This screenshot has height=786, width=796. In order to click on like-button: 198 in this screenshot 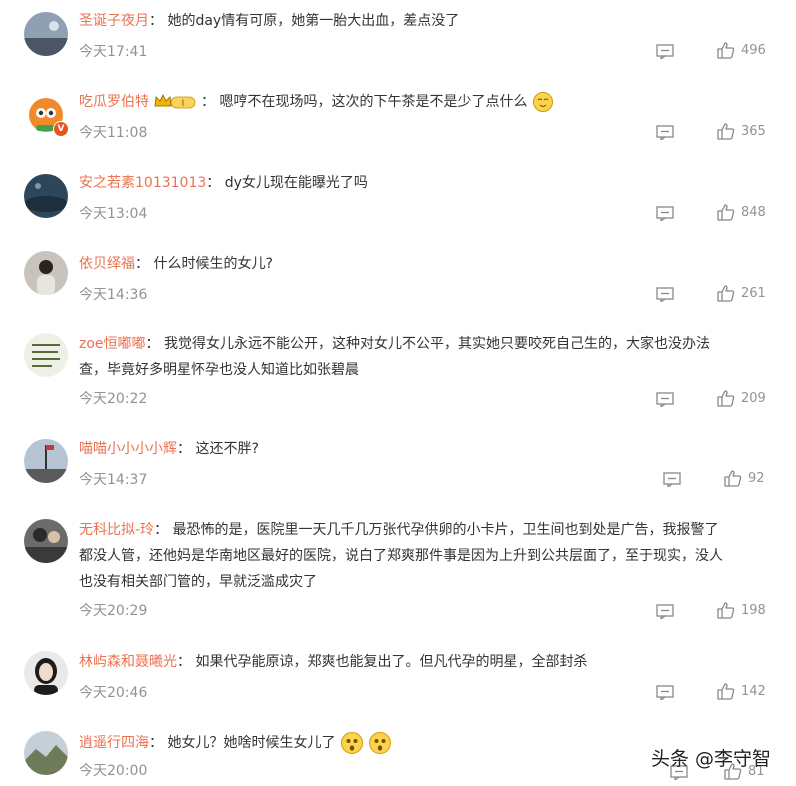, I will do `click(741, 610)`.